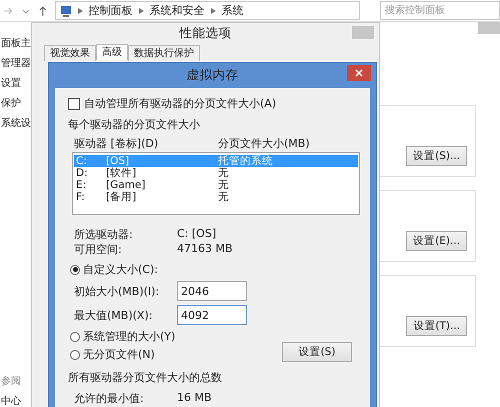 This screenshot has width=500, height=407. What do you see at coordinates (118, 161) in the screenshot?
I see `volume-label: [OS]` at bounding box center [118, 161].